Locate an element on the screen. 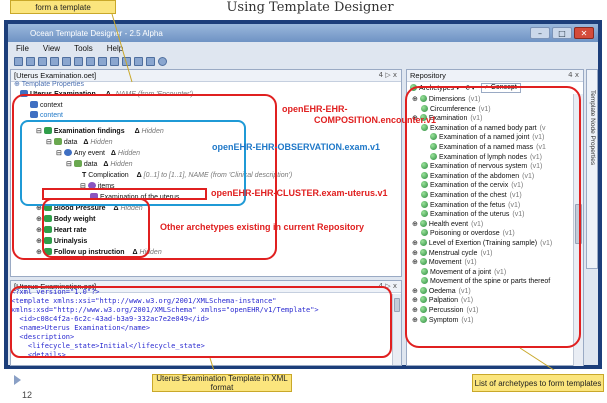 The width and height of the screenshot is (607, 403). archetypes-callout: List of archetypes to form templates is located at coordinates (538, 383).